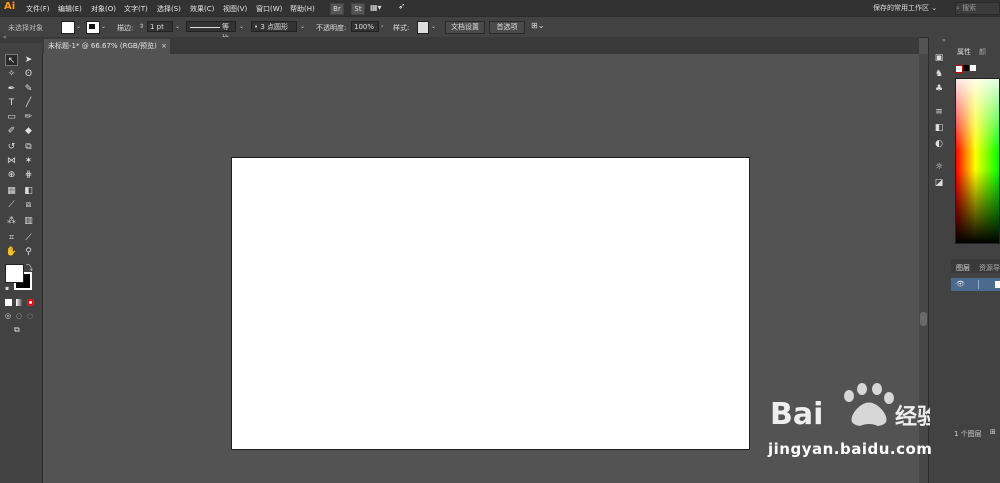  What do you see at coordinates (939, 58) in the screenshot?
I see `libraries-icon: ▣` at bounding box center [939, 58].